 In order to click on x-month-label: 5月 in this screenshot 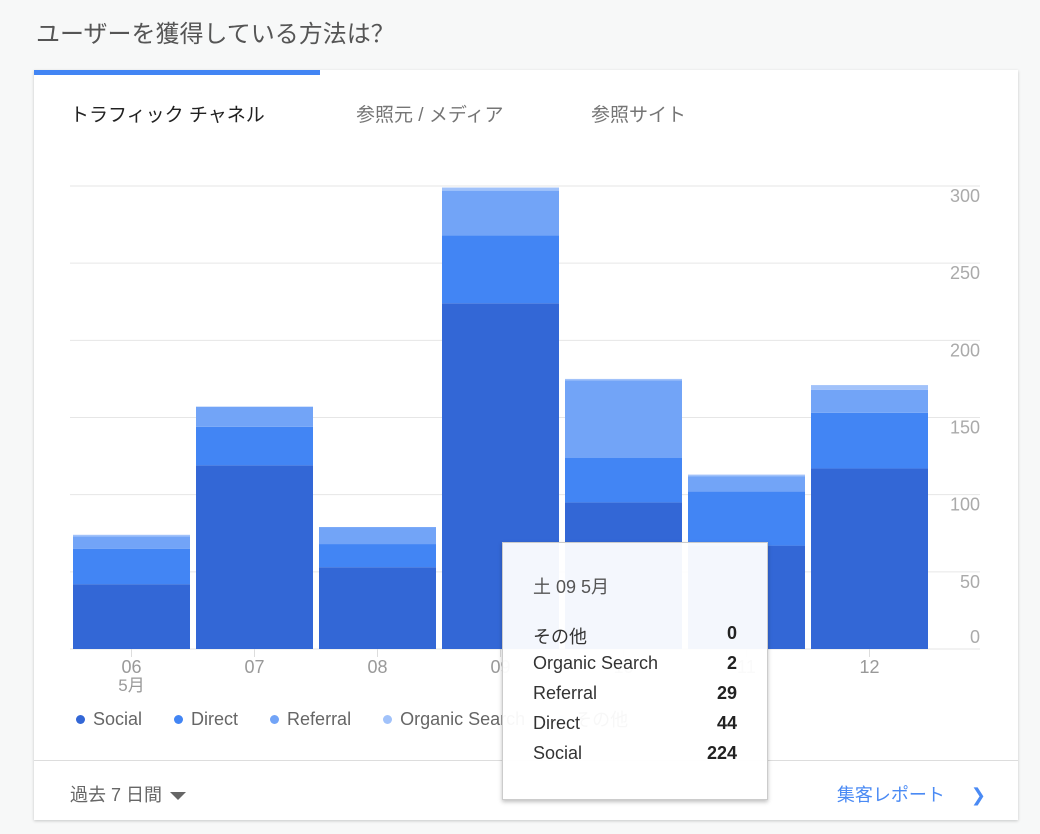, I will do `click(131, 685)`.